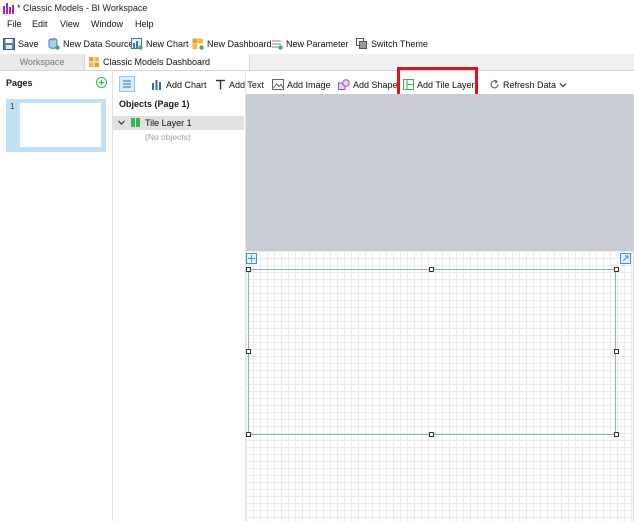 This screenshot has height=521, width=634. I want to click on tab-workspace-label: Workspace, so click(42, 62).